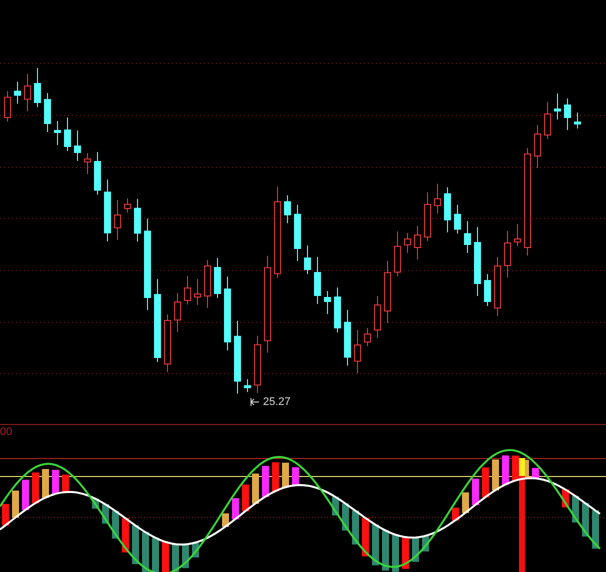 This screenshot has width=606, height=572. I want to click on price-label: 25.27, so click(277, 402).